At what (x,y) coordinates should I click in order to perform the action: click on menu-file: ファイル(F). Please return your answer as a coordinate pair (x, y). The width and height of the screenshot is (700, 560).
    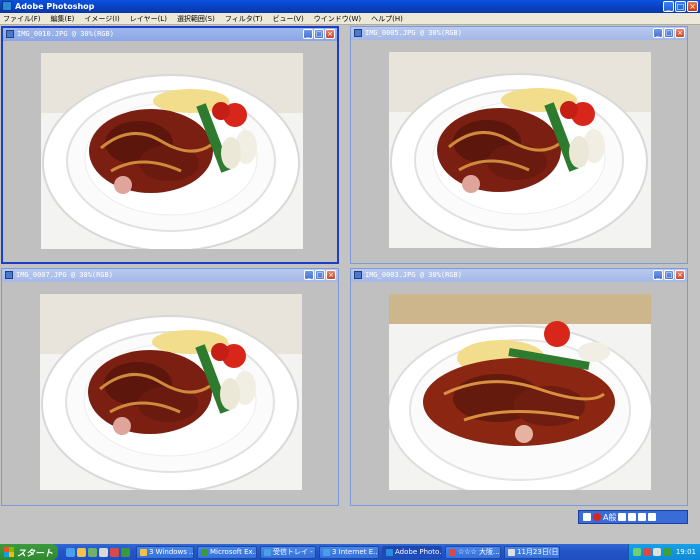
    Looking at the image, I should click on (22, 19).